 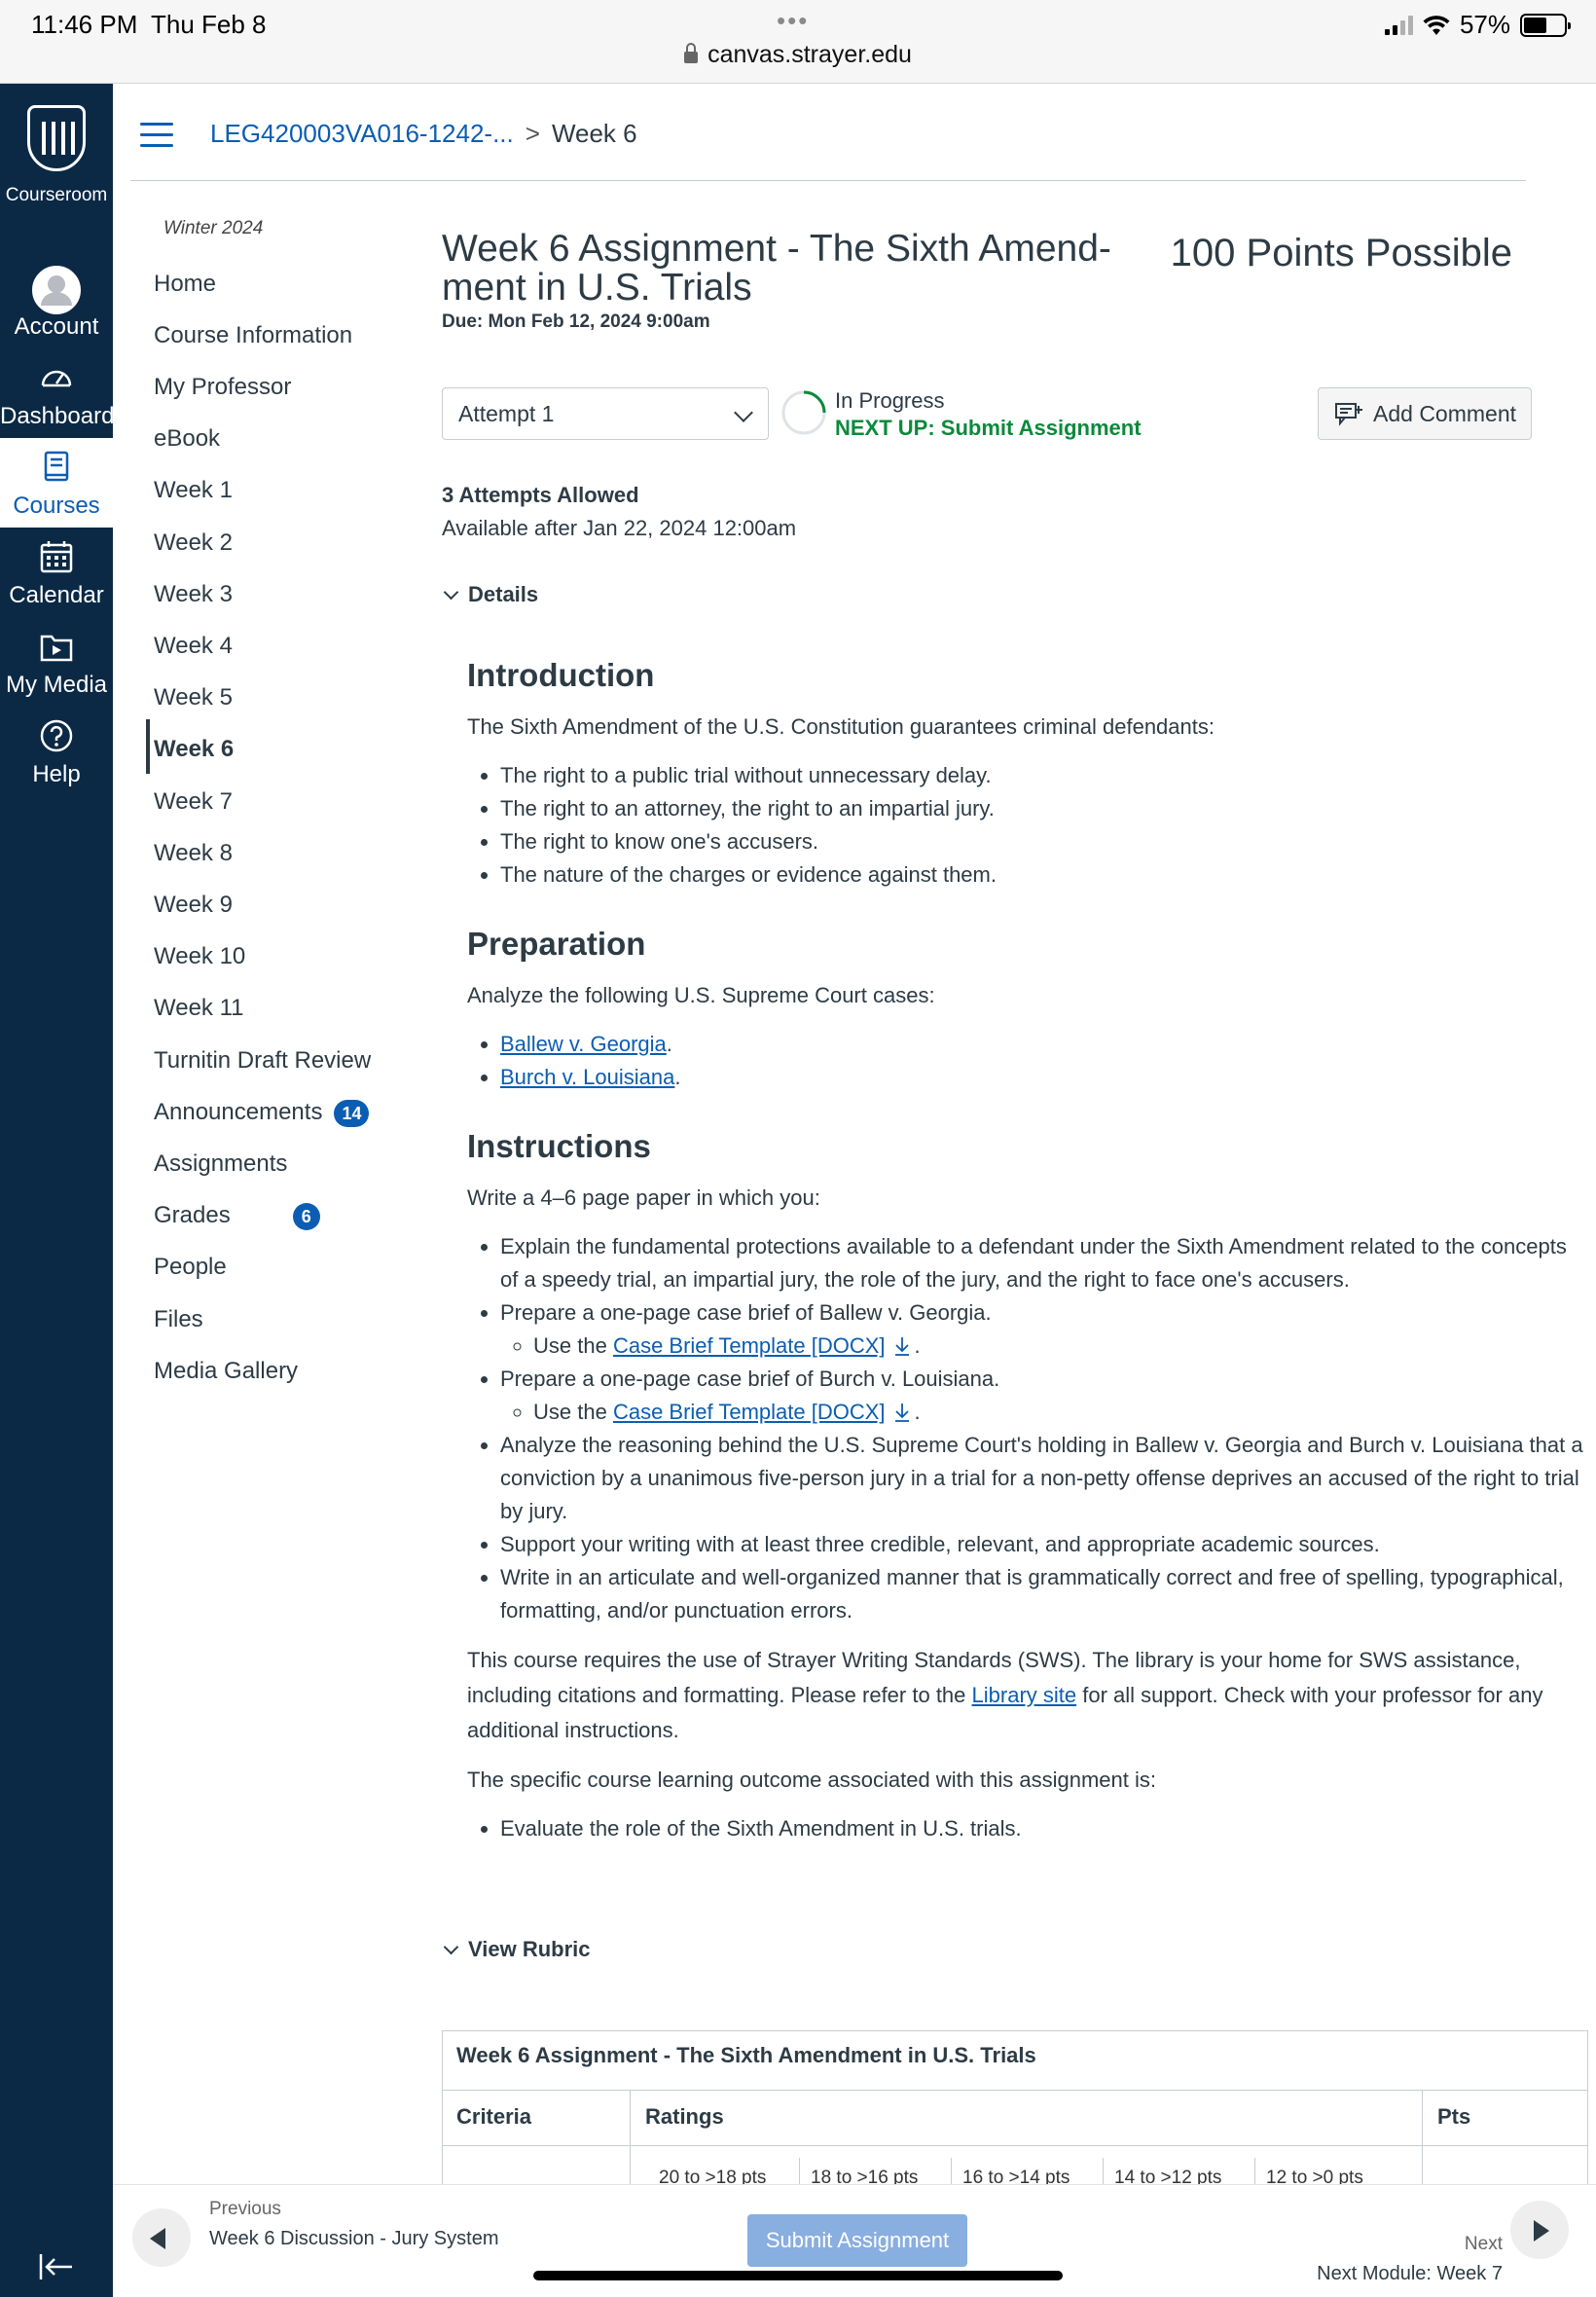 What do you see at coordinates (56, 662) in the screenshot?
I see `global-nav-my-media: My Media` at bounding box center [56, 662].